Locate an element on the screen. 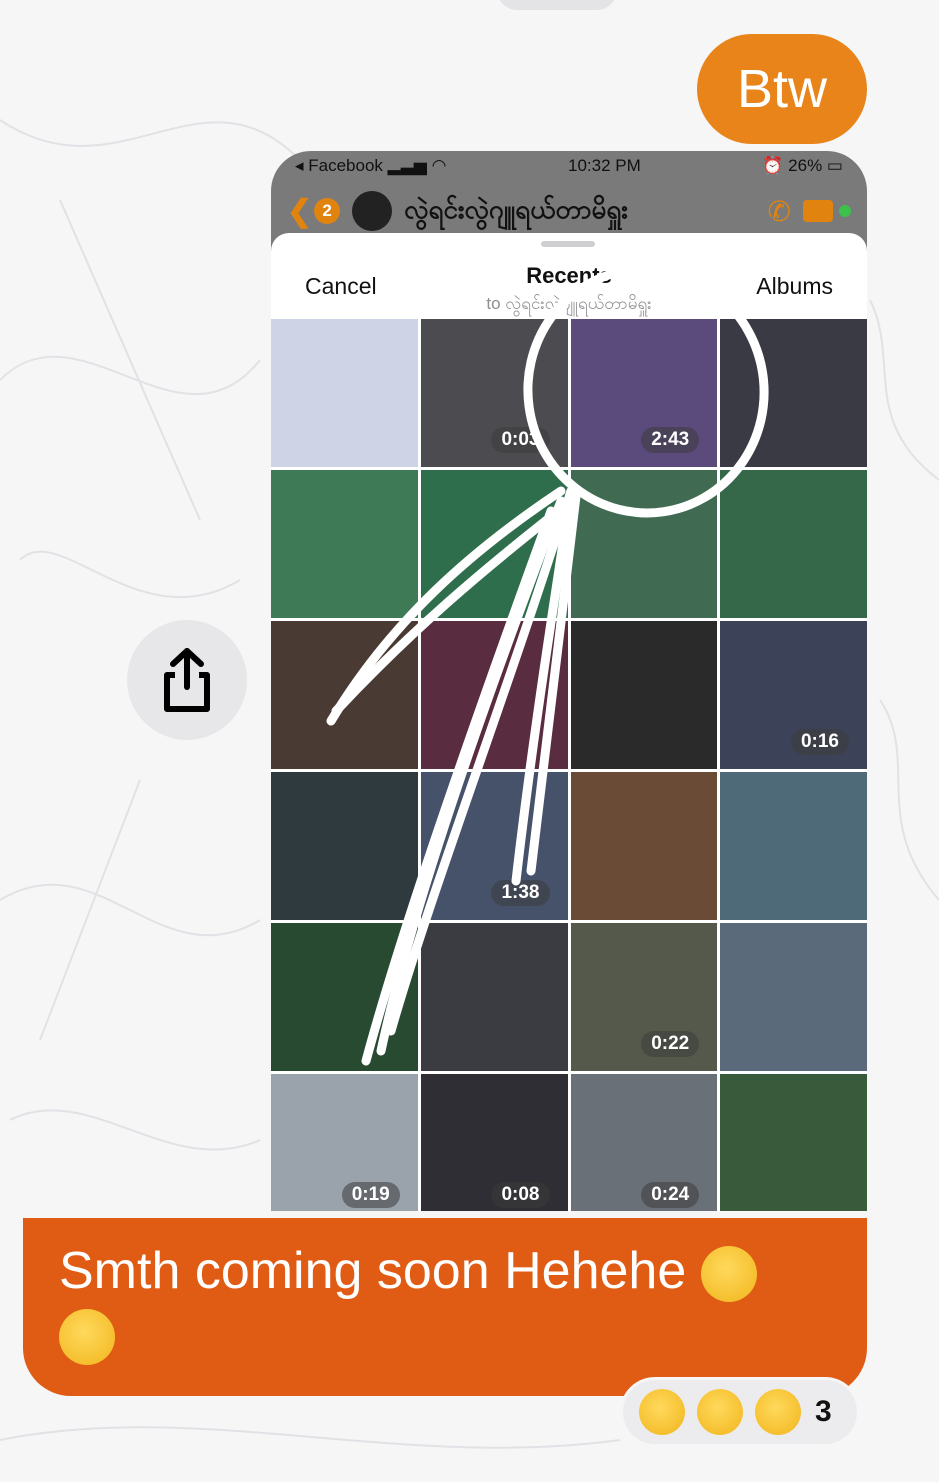  battery: ⏰ 26% ▭ is located at coordinates (802, 165).